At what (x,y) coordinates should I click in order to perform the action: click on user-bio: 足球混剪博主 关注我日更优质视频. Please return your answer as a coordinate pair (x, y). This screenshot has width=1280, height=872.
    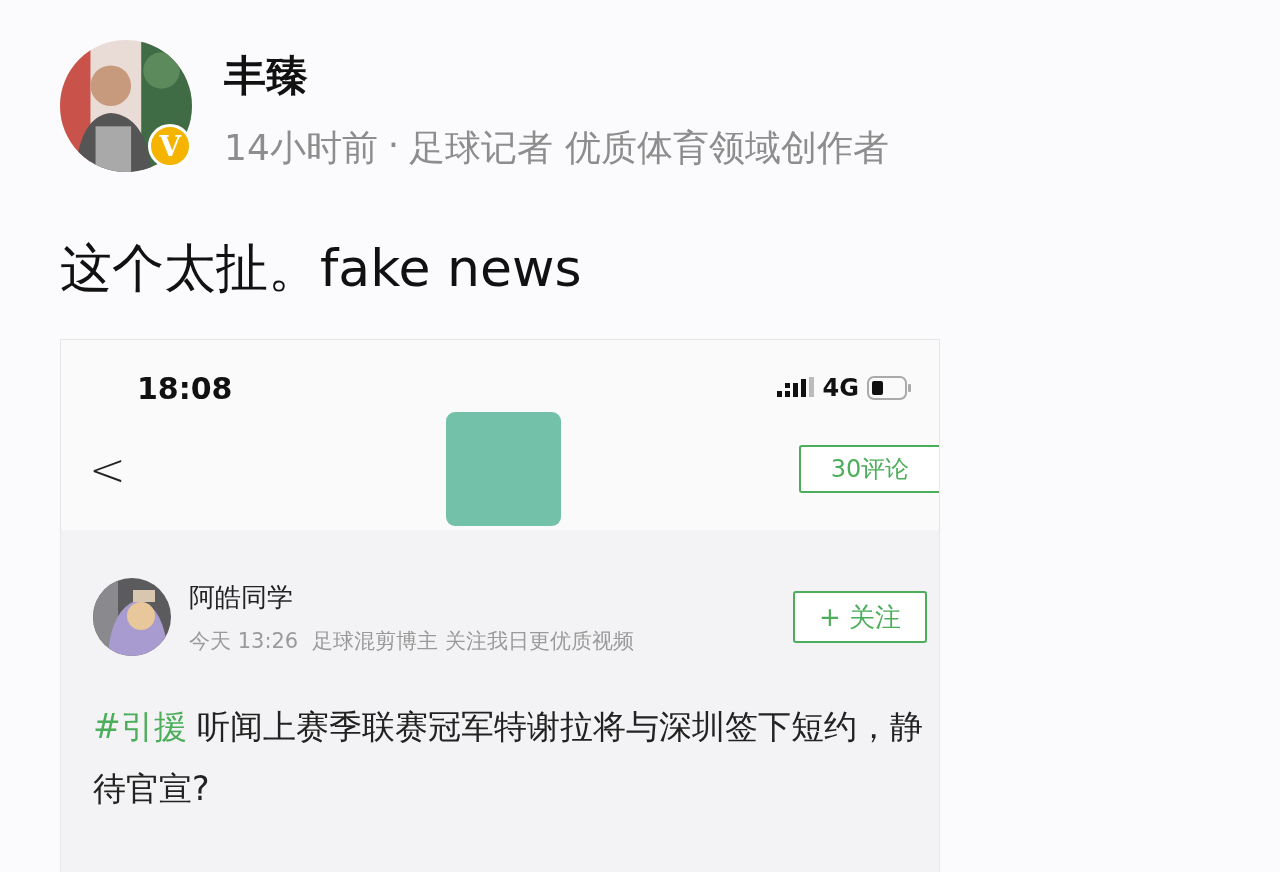
    Looking at the image, I should click on (473, 641).